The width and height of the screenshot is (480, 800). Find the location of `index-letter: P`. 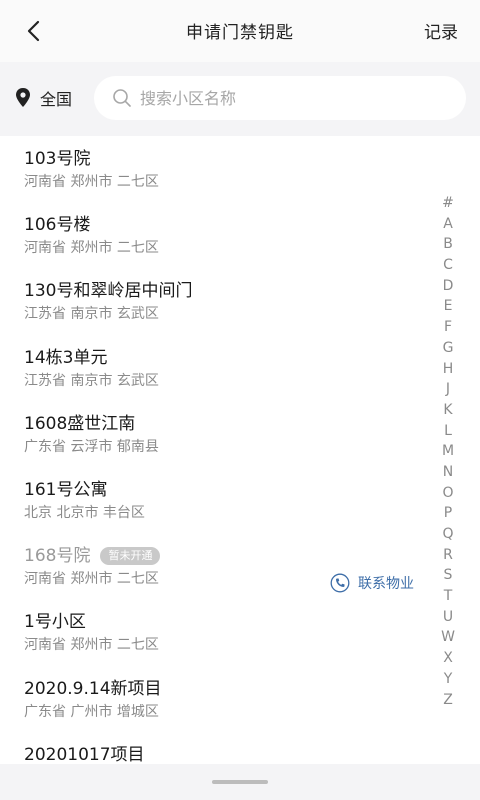

index-letter: P is located at coordinates (448, 513).